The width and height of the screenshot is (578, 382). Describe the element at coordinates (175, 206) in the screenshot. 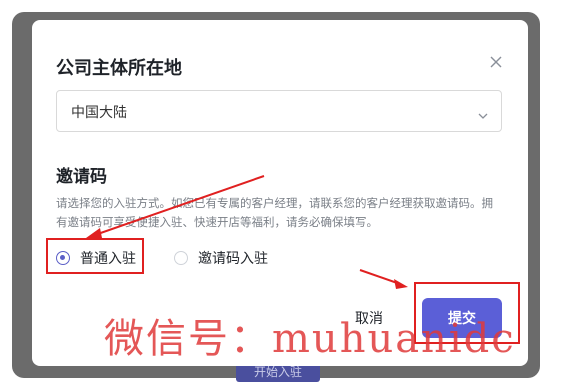

I see `annotation-arrow-radio` at that location.